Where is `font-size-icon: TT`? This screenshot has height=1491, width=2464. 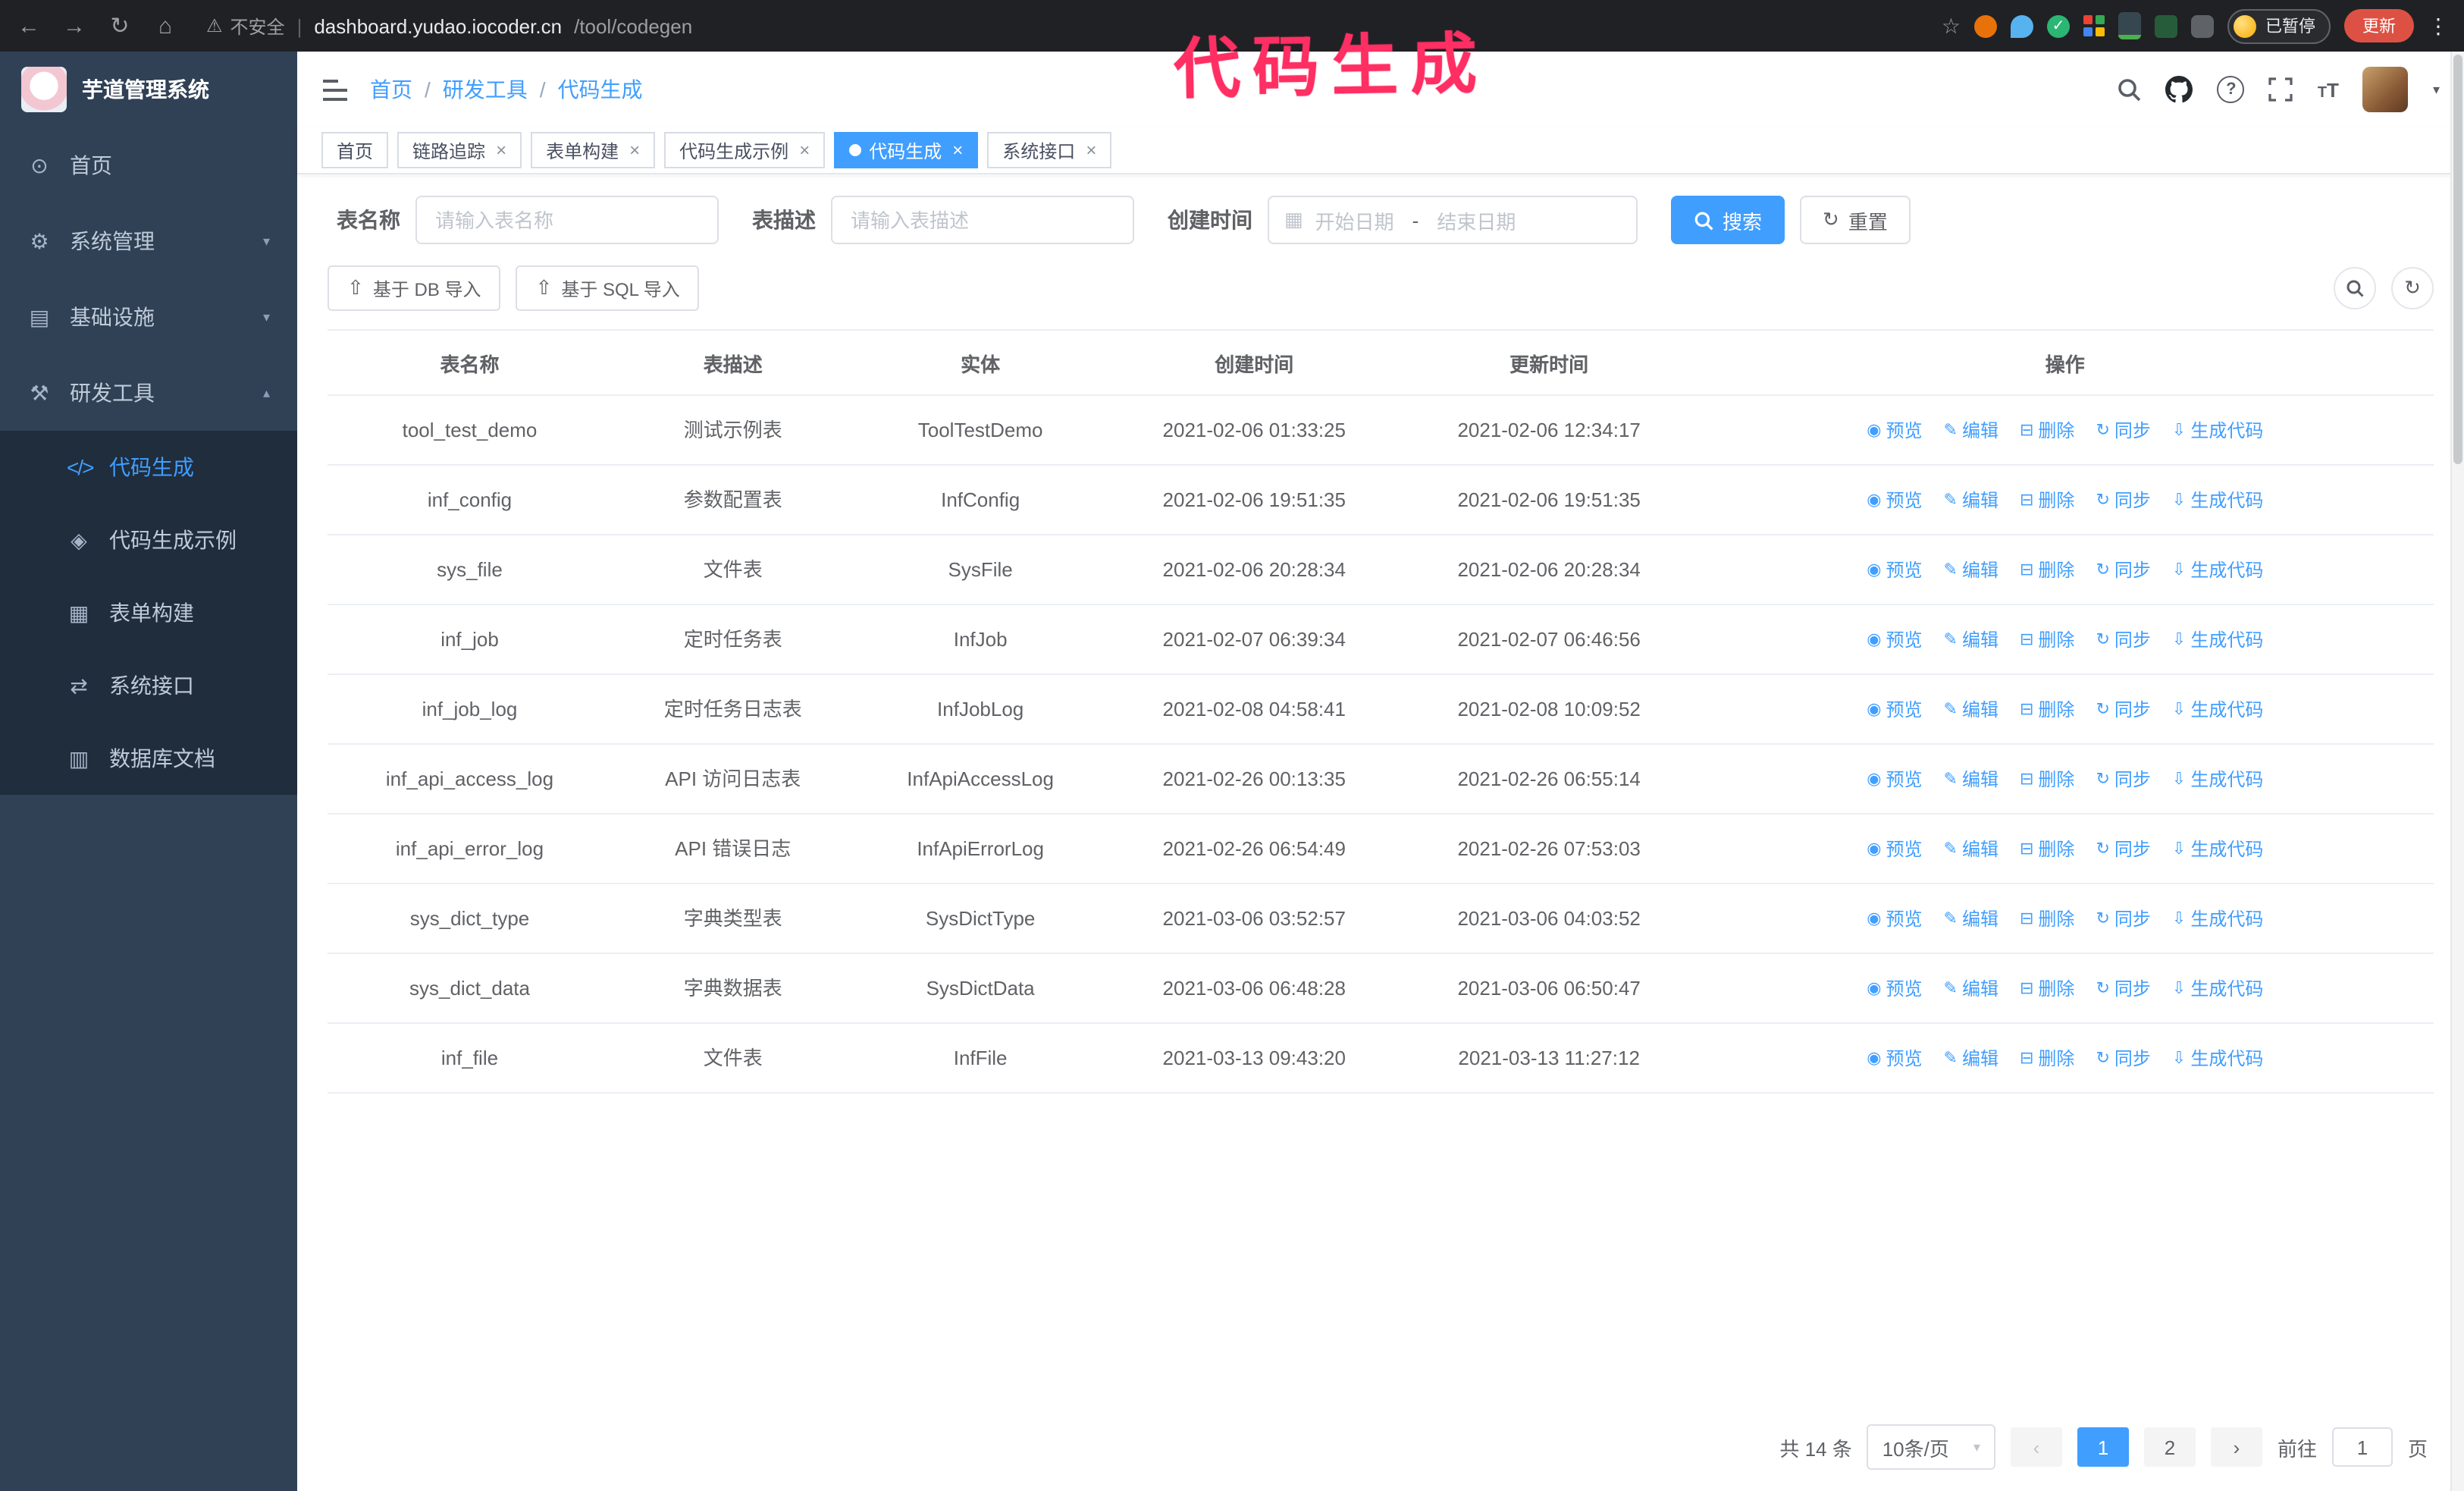 font-size-icon: TT is located at coordinates (2328, 89).